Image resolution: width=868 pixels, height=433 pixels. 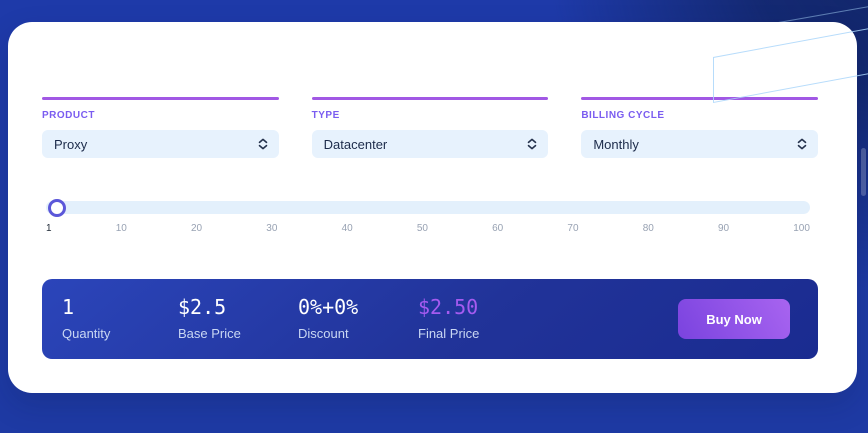 I want to click on base-price-value: $2.5, so click(x=202, y=307).